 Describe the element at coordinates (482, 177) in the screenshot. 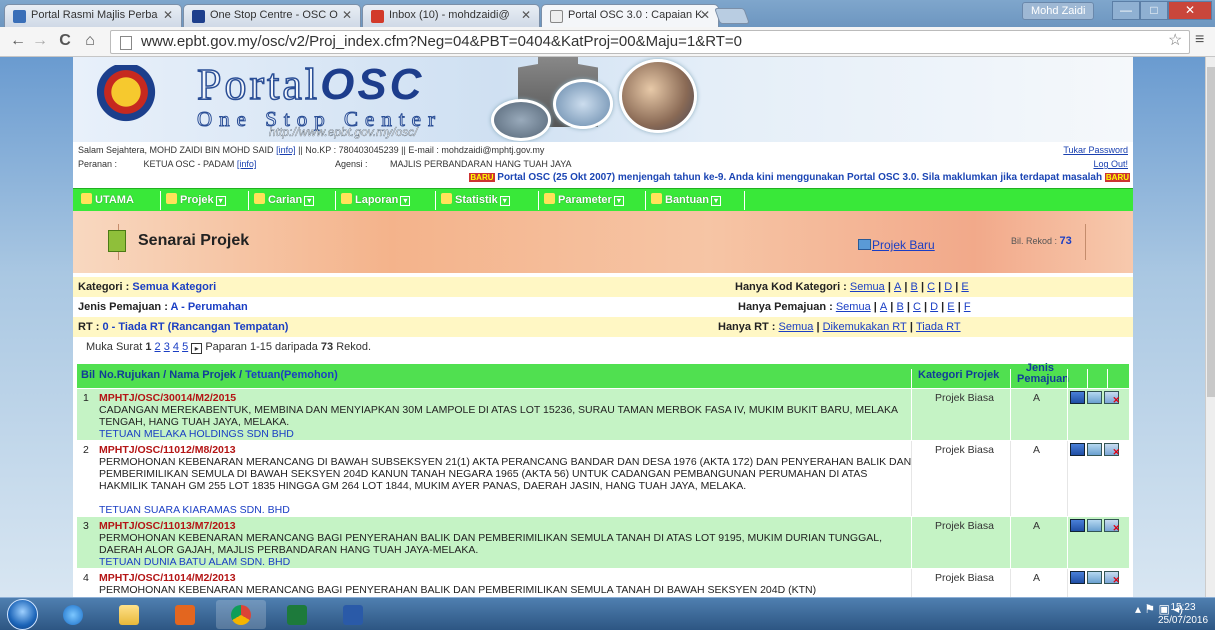

I see `new-badge: BARU` at that location.